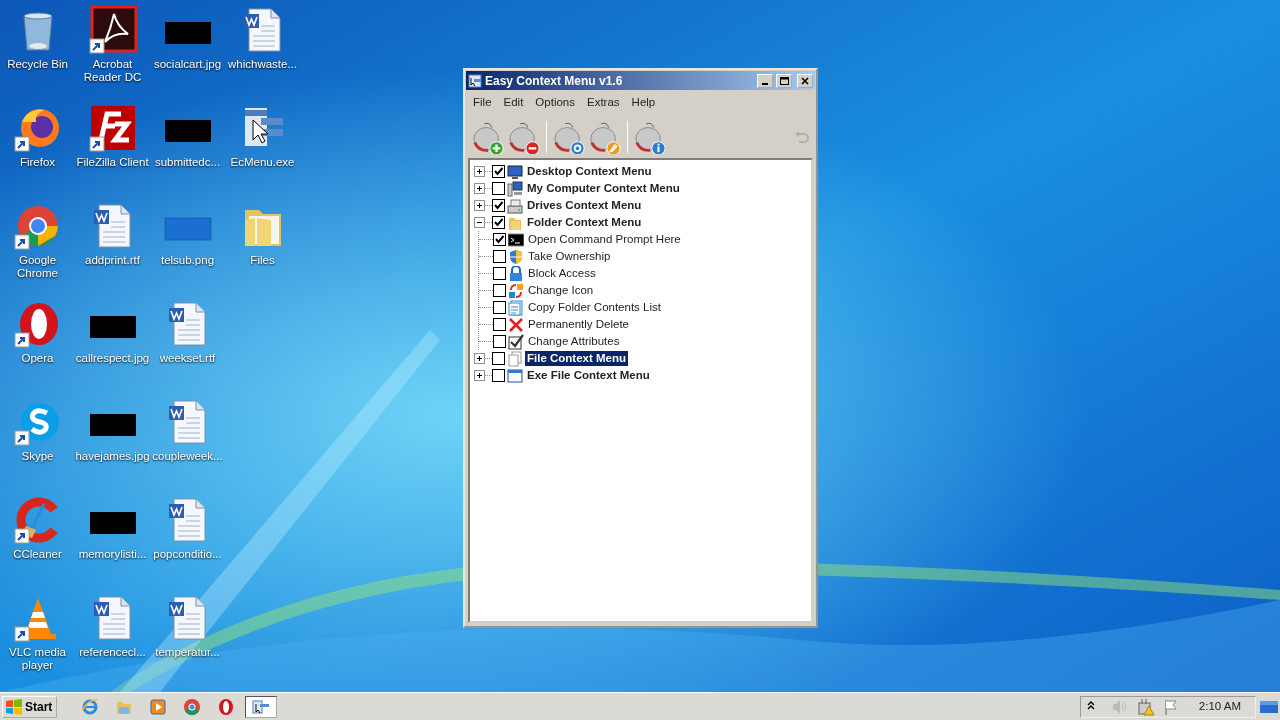  I want to click on desktop-icon: EcMenu.exe, so click(262, 136).